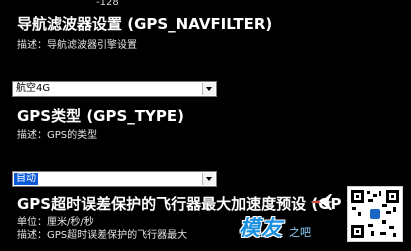 Image resolution: width=411 pixels, height=251 pixels. Describe the element at coordinates (107, 4) in the screenshot. I see `previous-param-range: -128` at that location.